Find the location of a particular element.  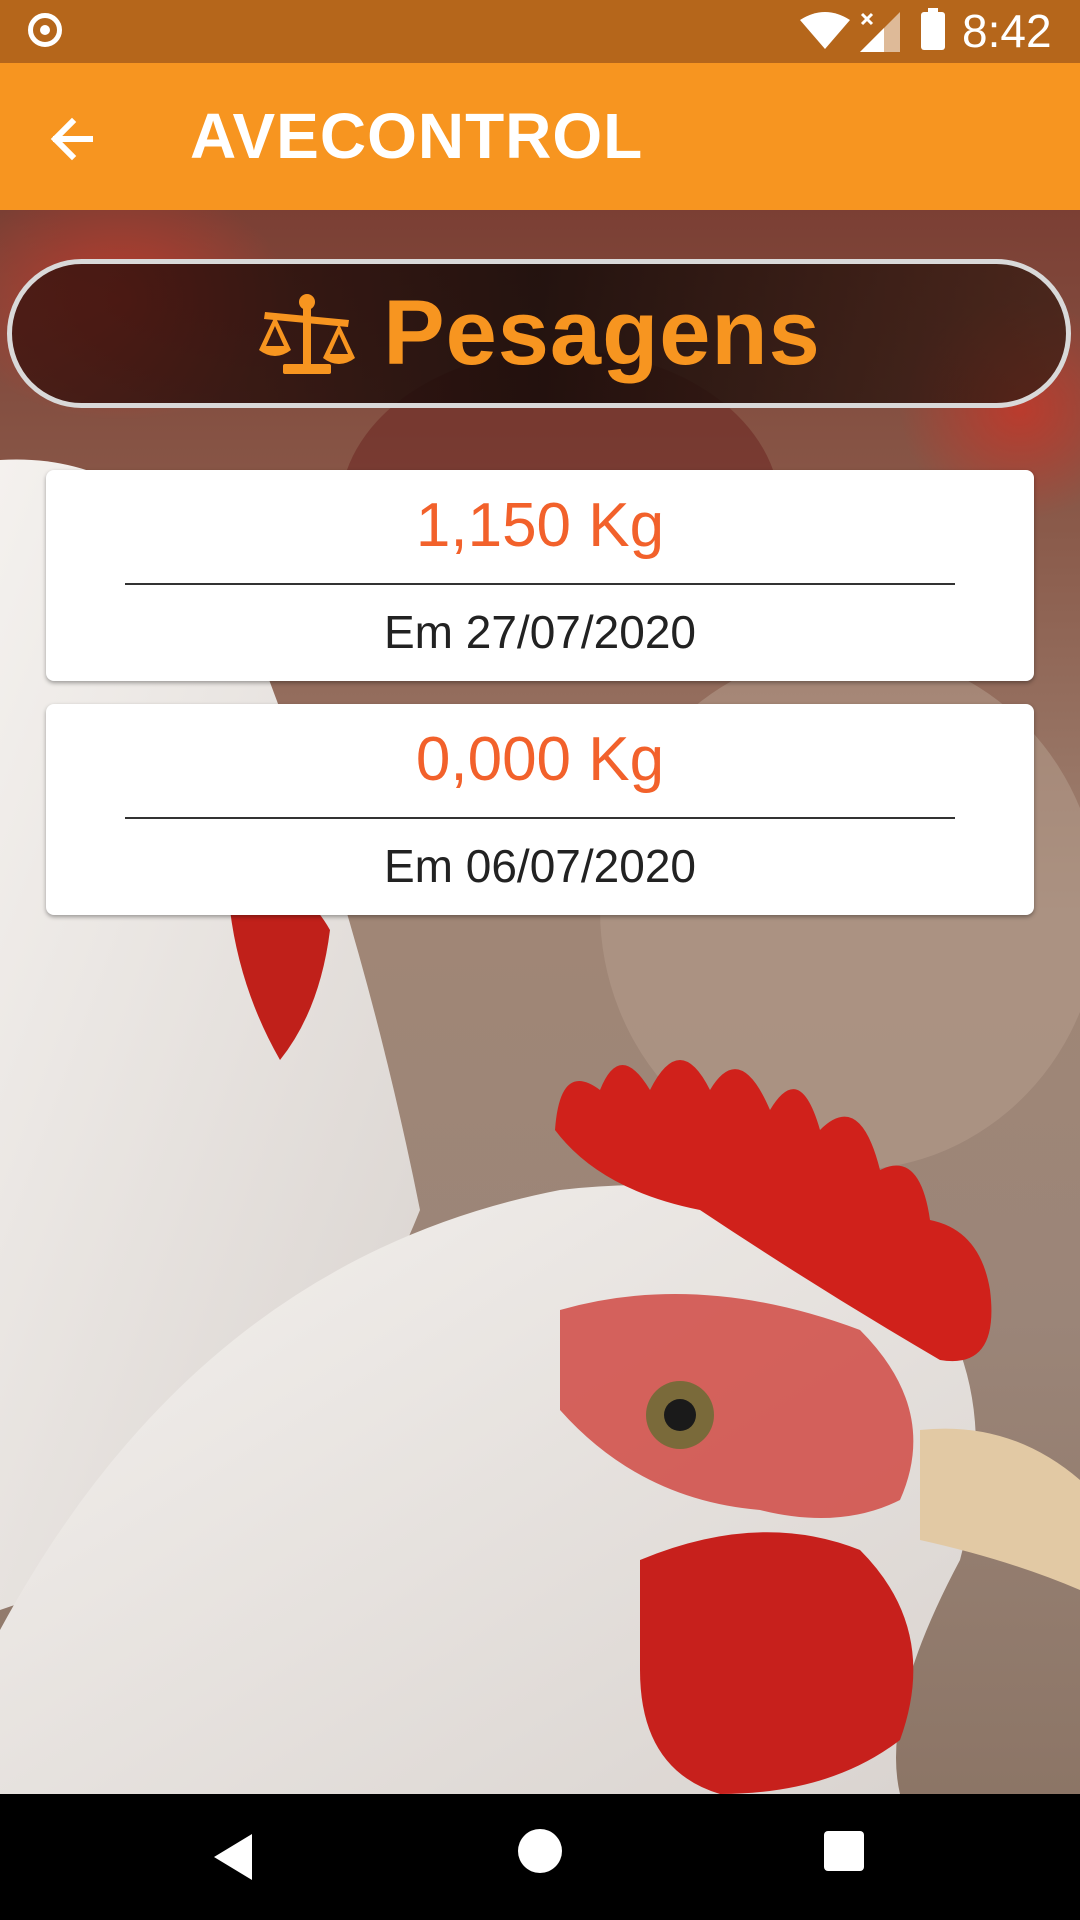

status-bar: 8:42 is located at coordinates (540, 31).